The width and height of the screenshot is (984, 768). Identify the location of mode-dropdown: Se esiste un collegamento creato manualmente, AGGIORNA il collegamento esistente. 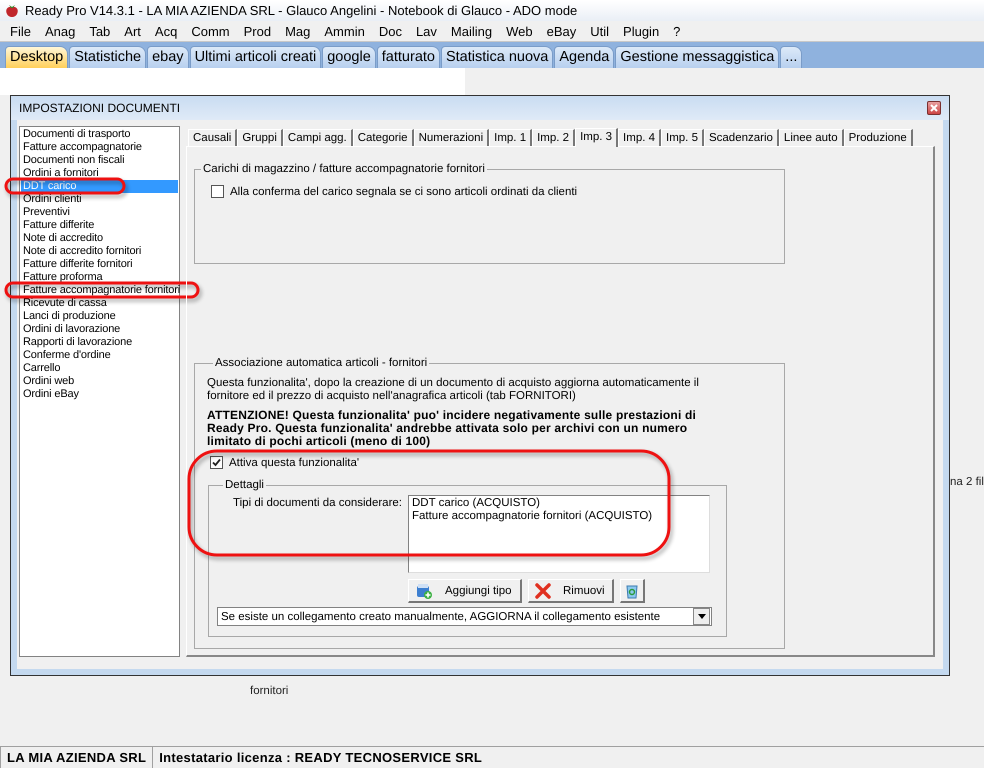
(464, 616).